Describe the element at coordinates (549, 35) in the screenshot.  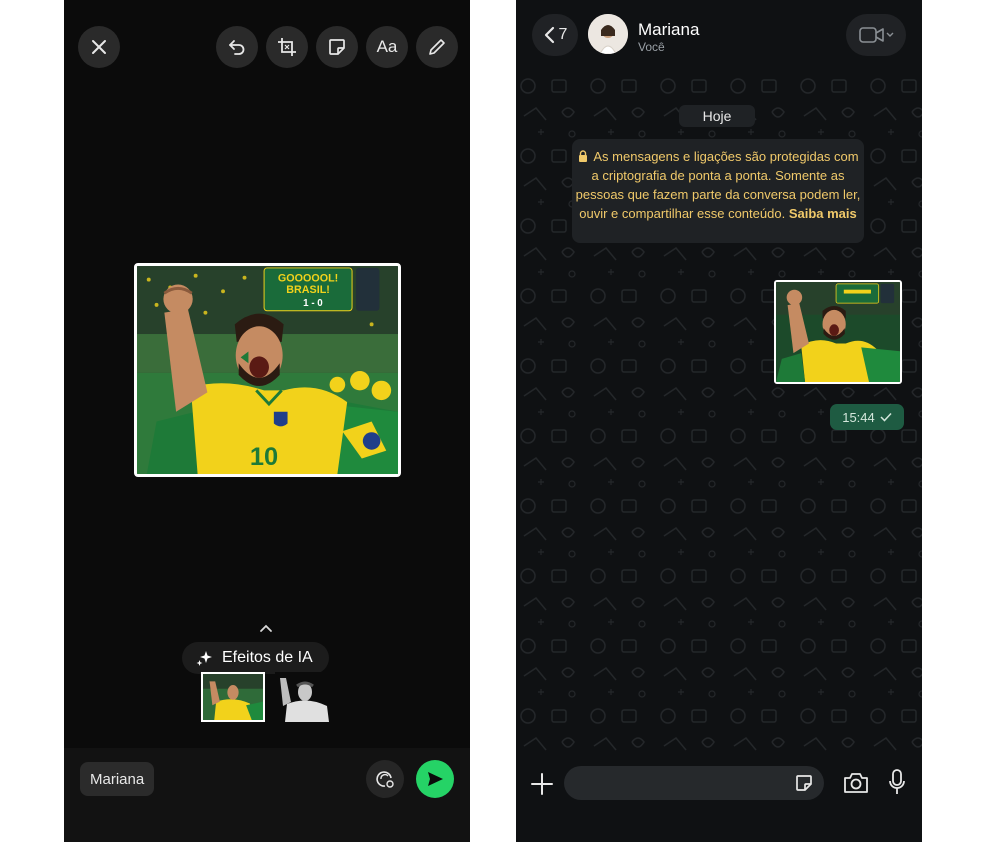
I see `chevron-left-icon` at that location.